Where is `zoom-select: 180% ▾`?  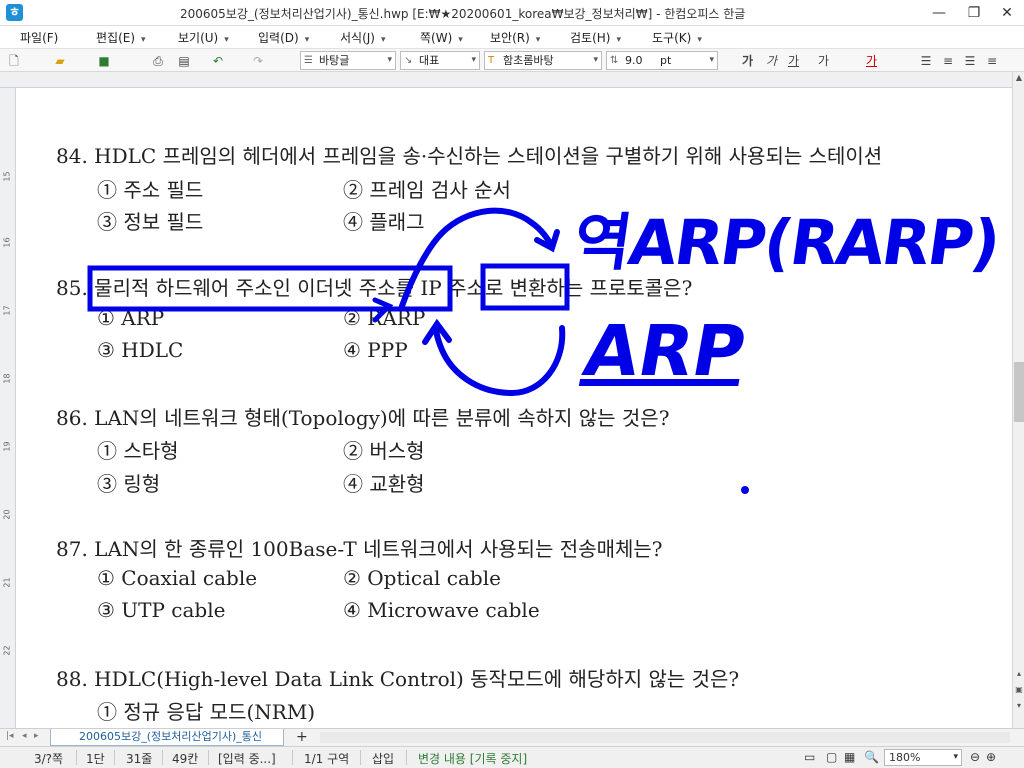 zoom-select: 180% ▾ is located at coordinates (923, 757).